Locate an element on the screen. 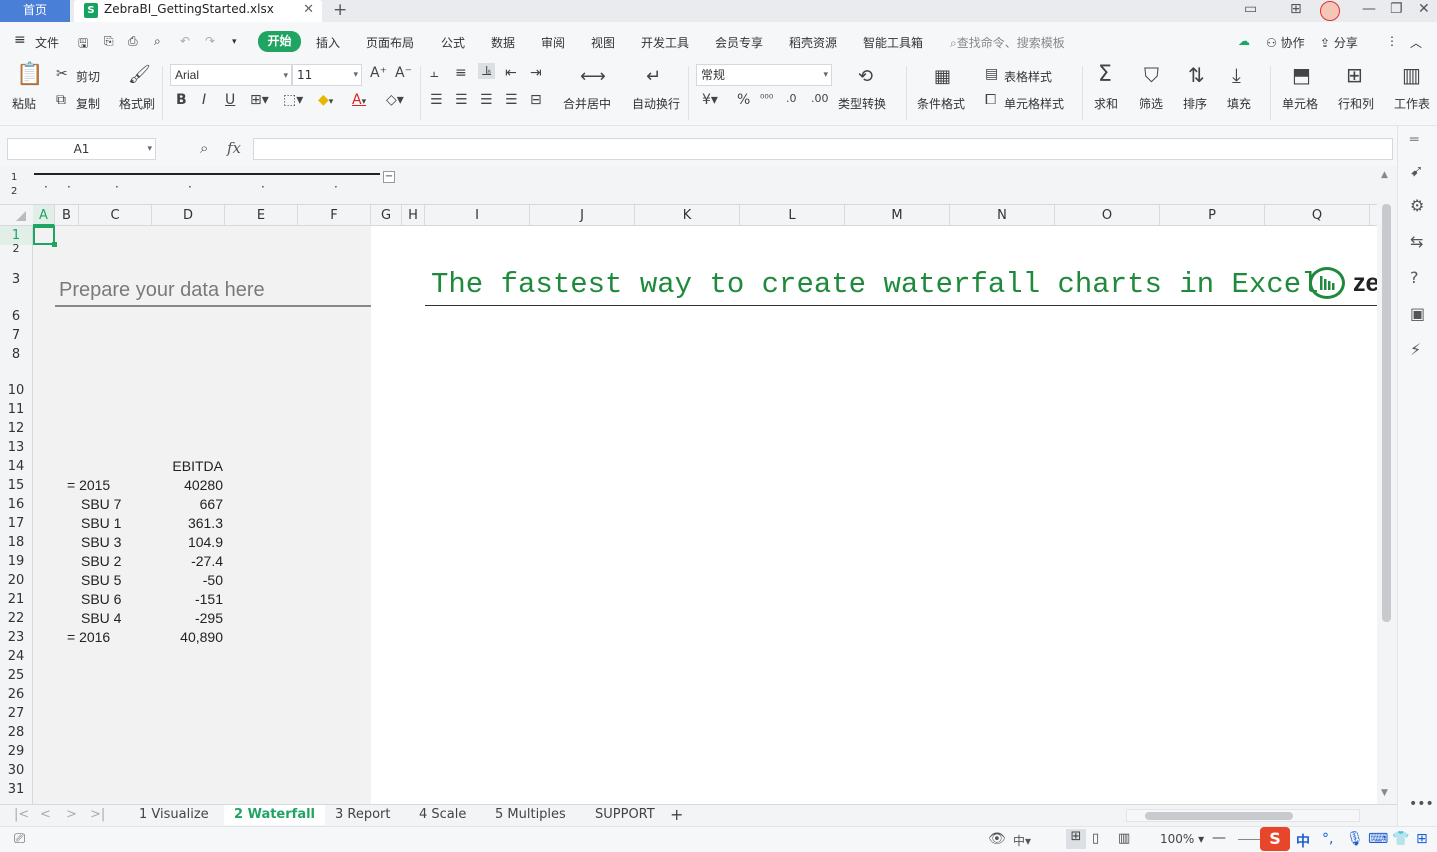  save-icon: 🖫 is located at coordinates (83, 44).